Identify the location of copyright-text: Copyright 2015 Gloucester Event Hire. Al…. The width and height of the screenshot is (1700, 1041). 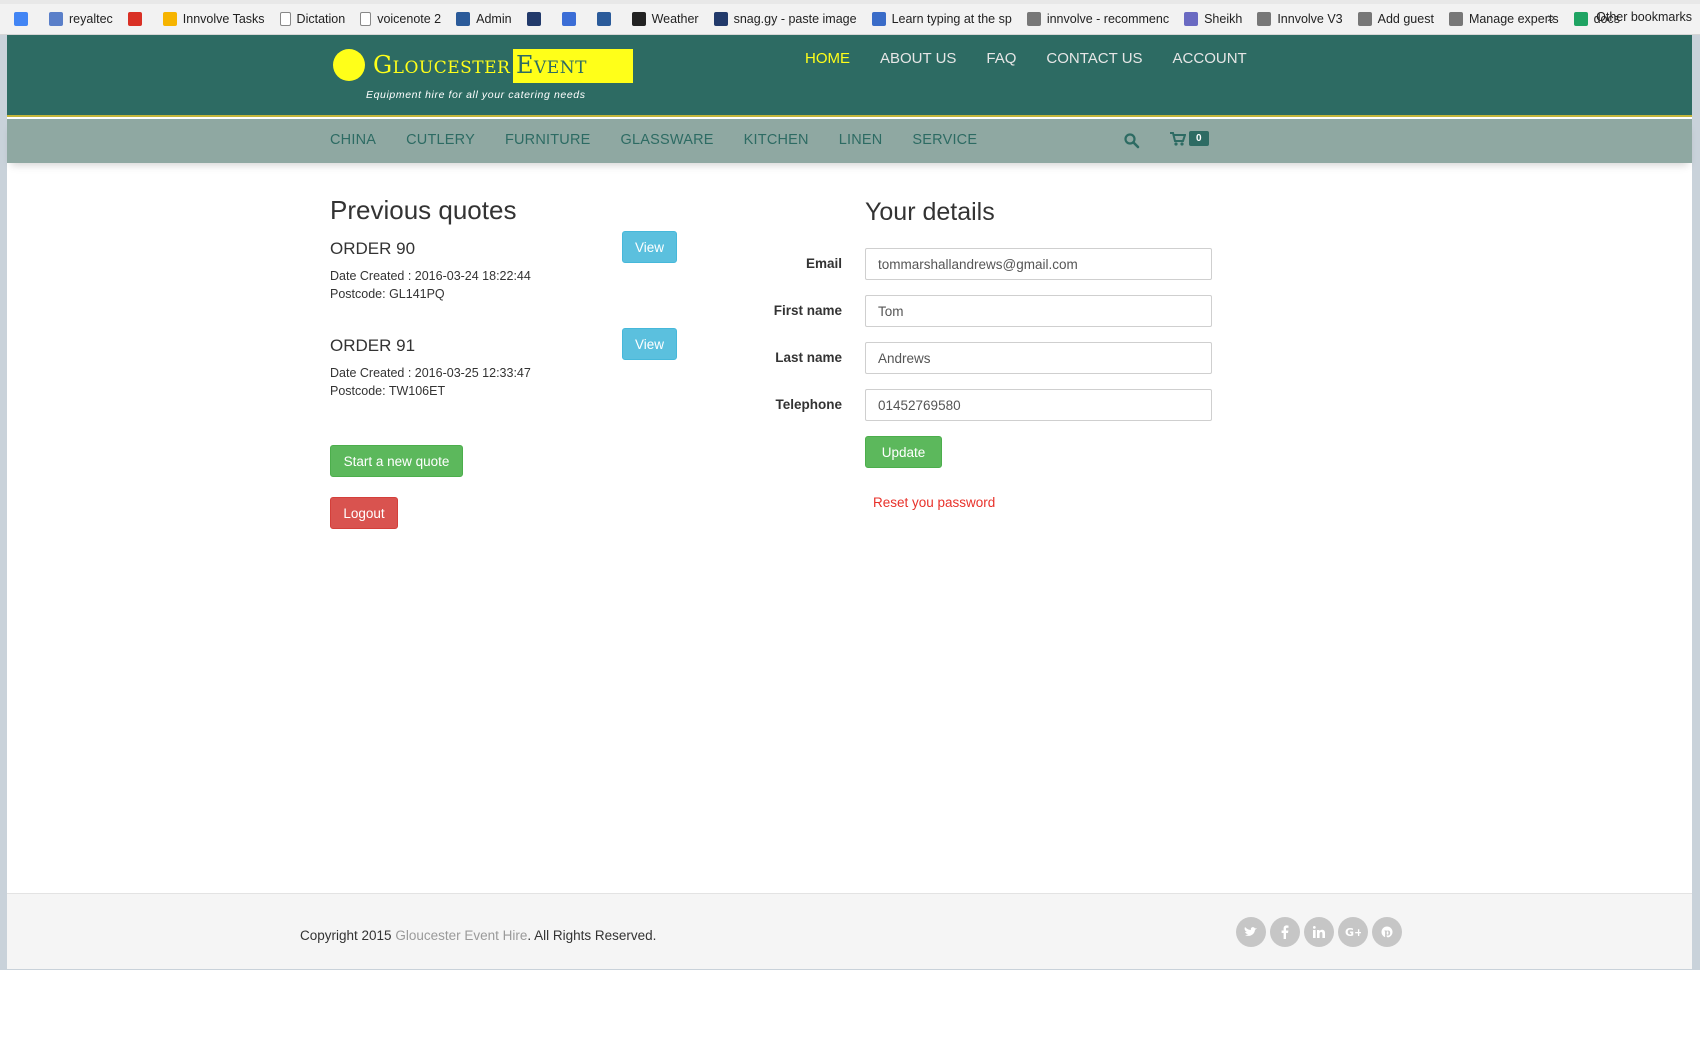
(478, 935).